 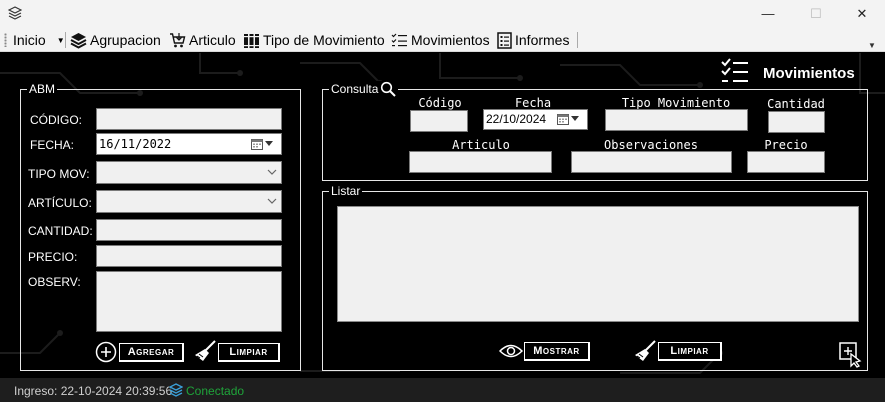 What do you see at coordinates (176, 390) in the screenshot?
I see `database-connection-icon` at bounding box center [176, 390].